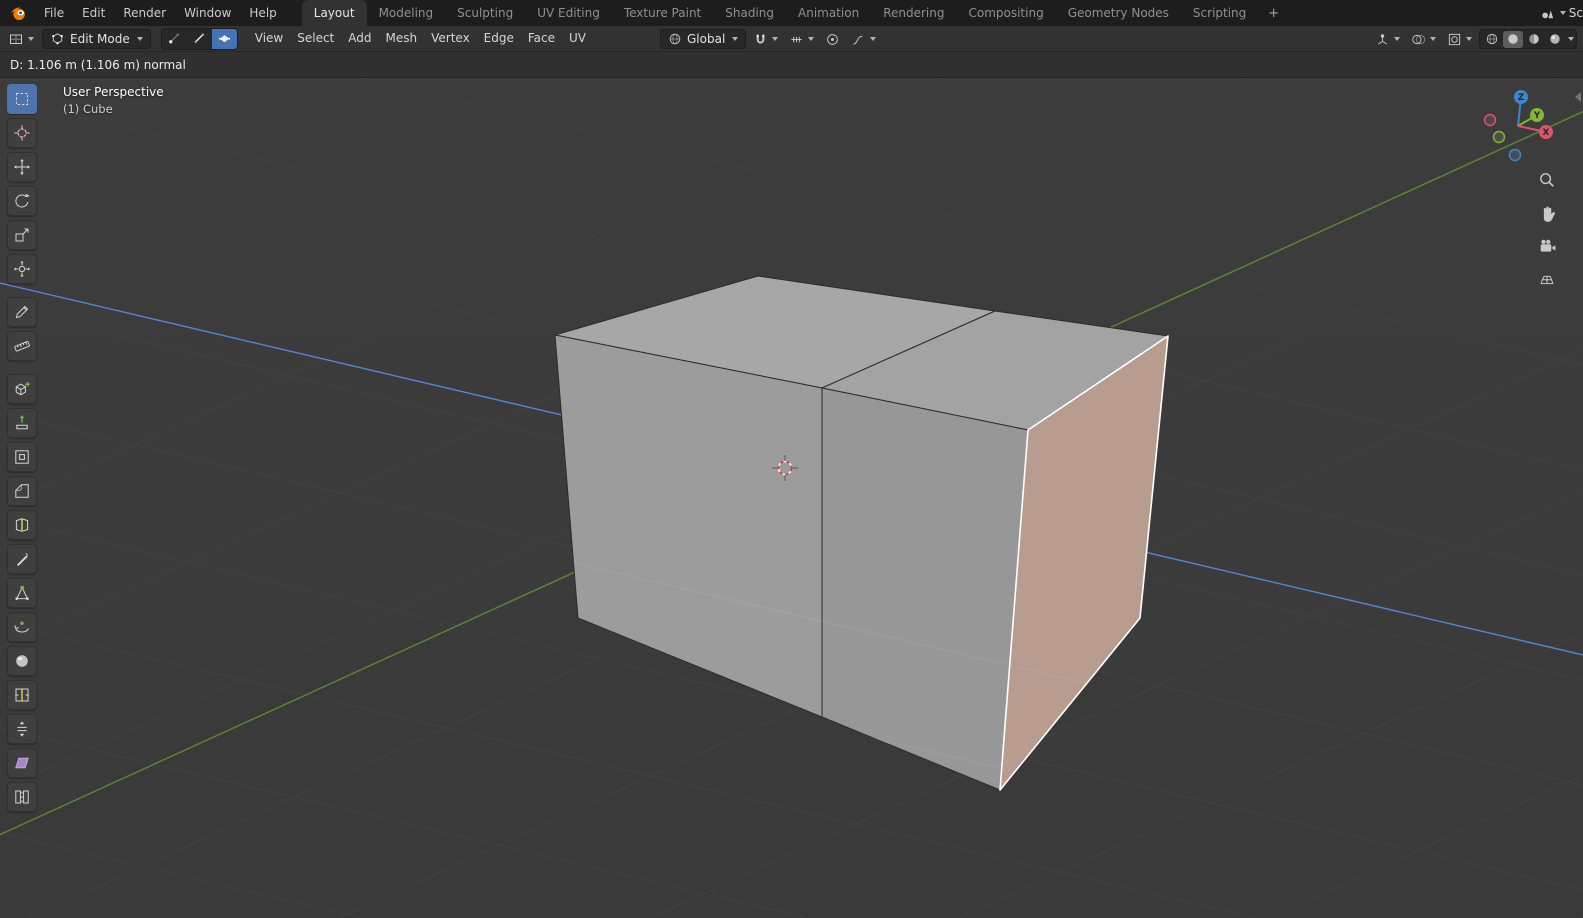  I want to click on show-overlays-dropdown, so click(1423, 39).